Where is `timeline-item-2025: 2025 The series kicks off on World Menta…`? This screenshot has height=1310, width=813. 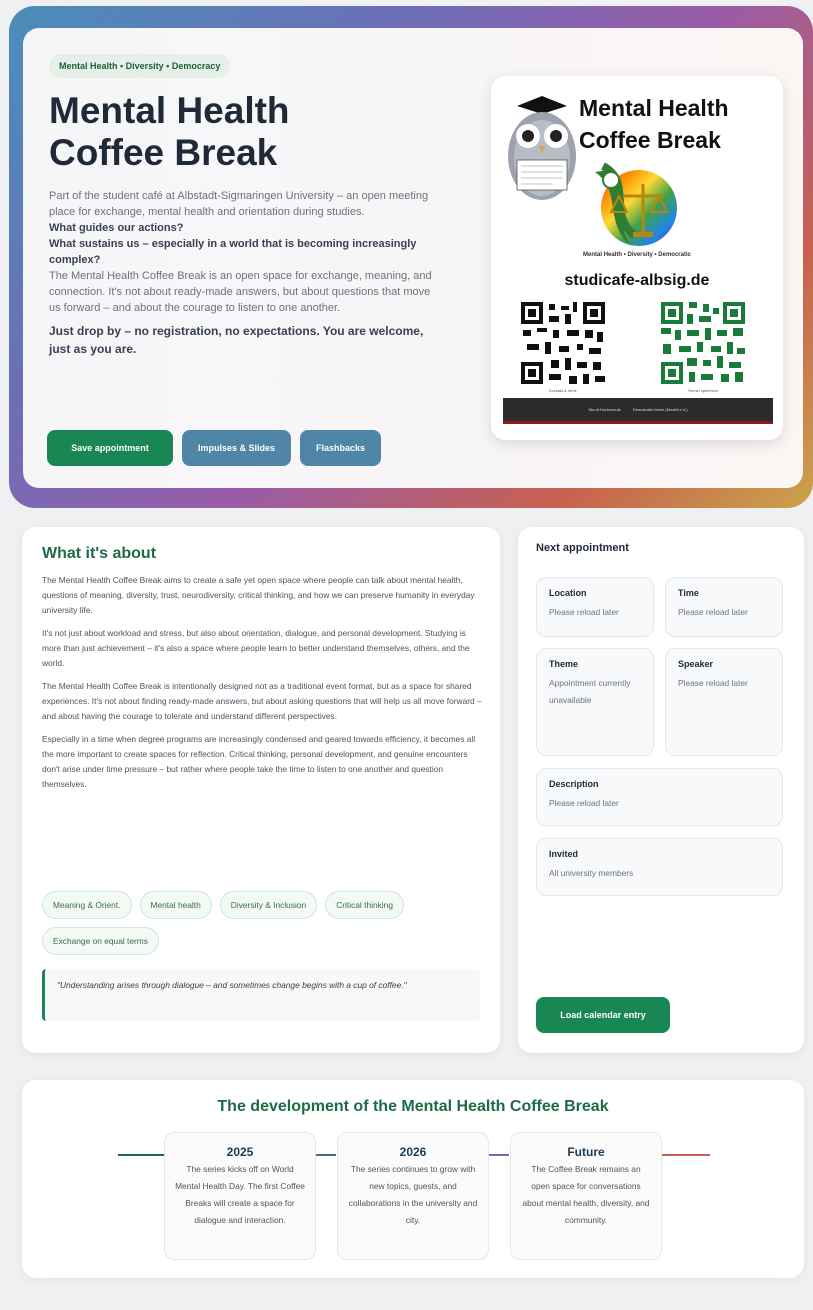 timeline-item-2025: 2025 The series kicks off on World Menta… is located at coordinates (240, 1196).